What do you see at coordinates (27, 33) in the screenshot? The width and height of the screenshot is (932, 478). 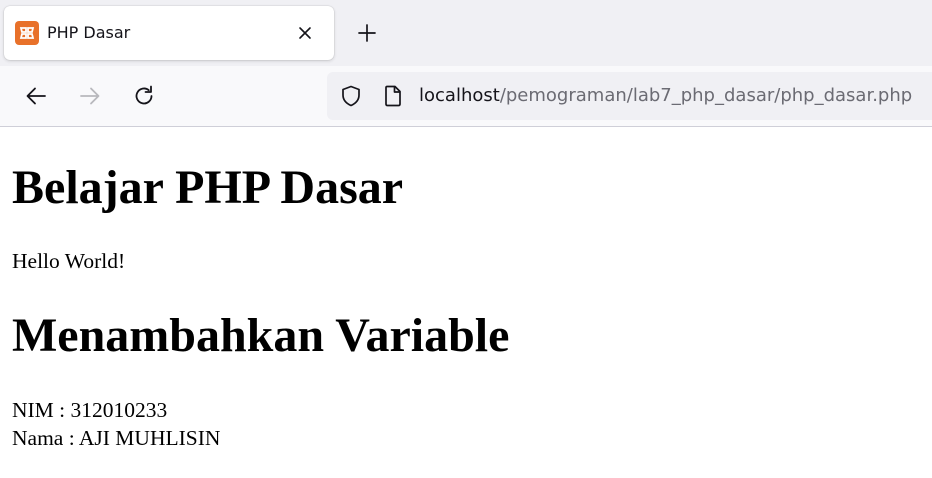 I see `xampp-icon` at bounding box center [27, 33].